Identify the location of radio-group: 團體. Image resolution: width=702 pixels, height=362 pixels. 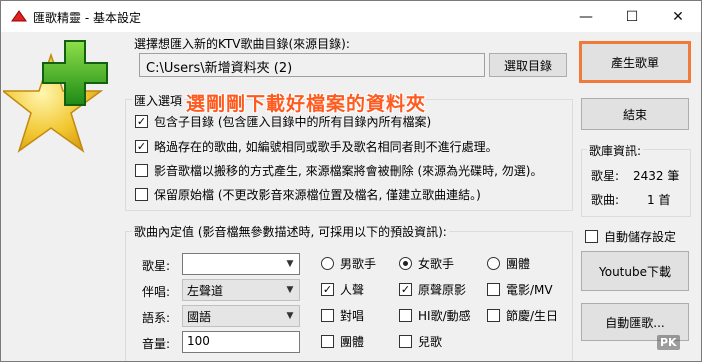
(508, 263).